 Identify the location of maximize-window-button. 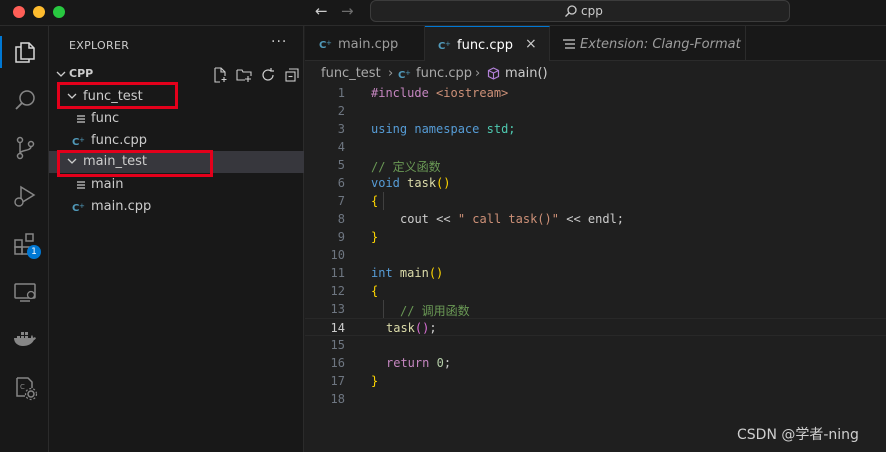
(59, 12).